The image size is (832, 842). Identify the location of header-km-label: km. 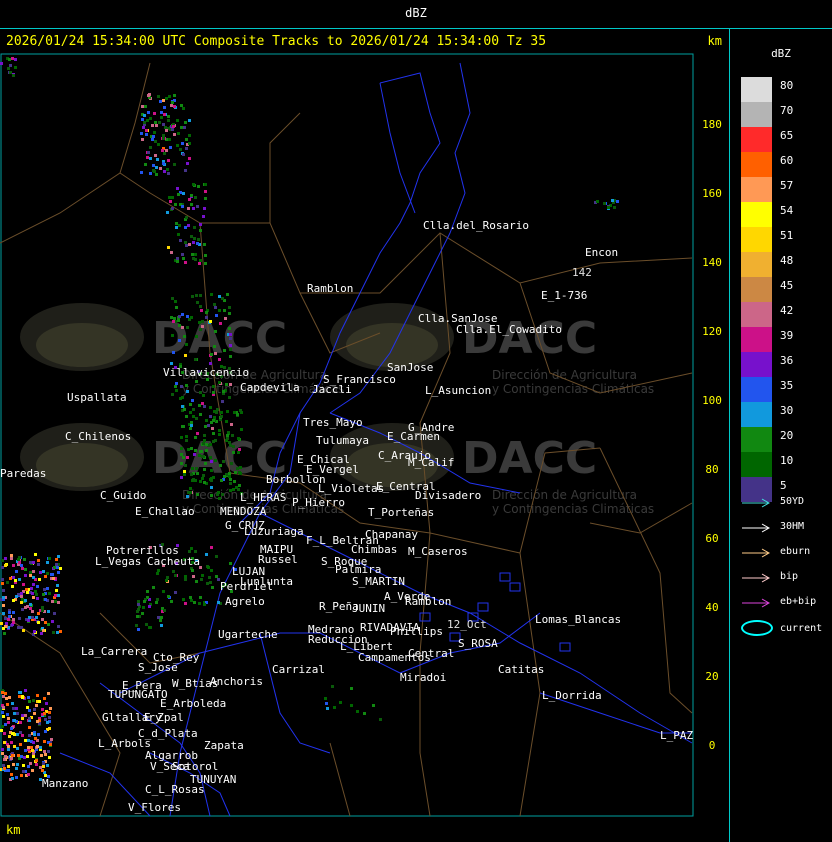
(714, 41).